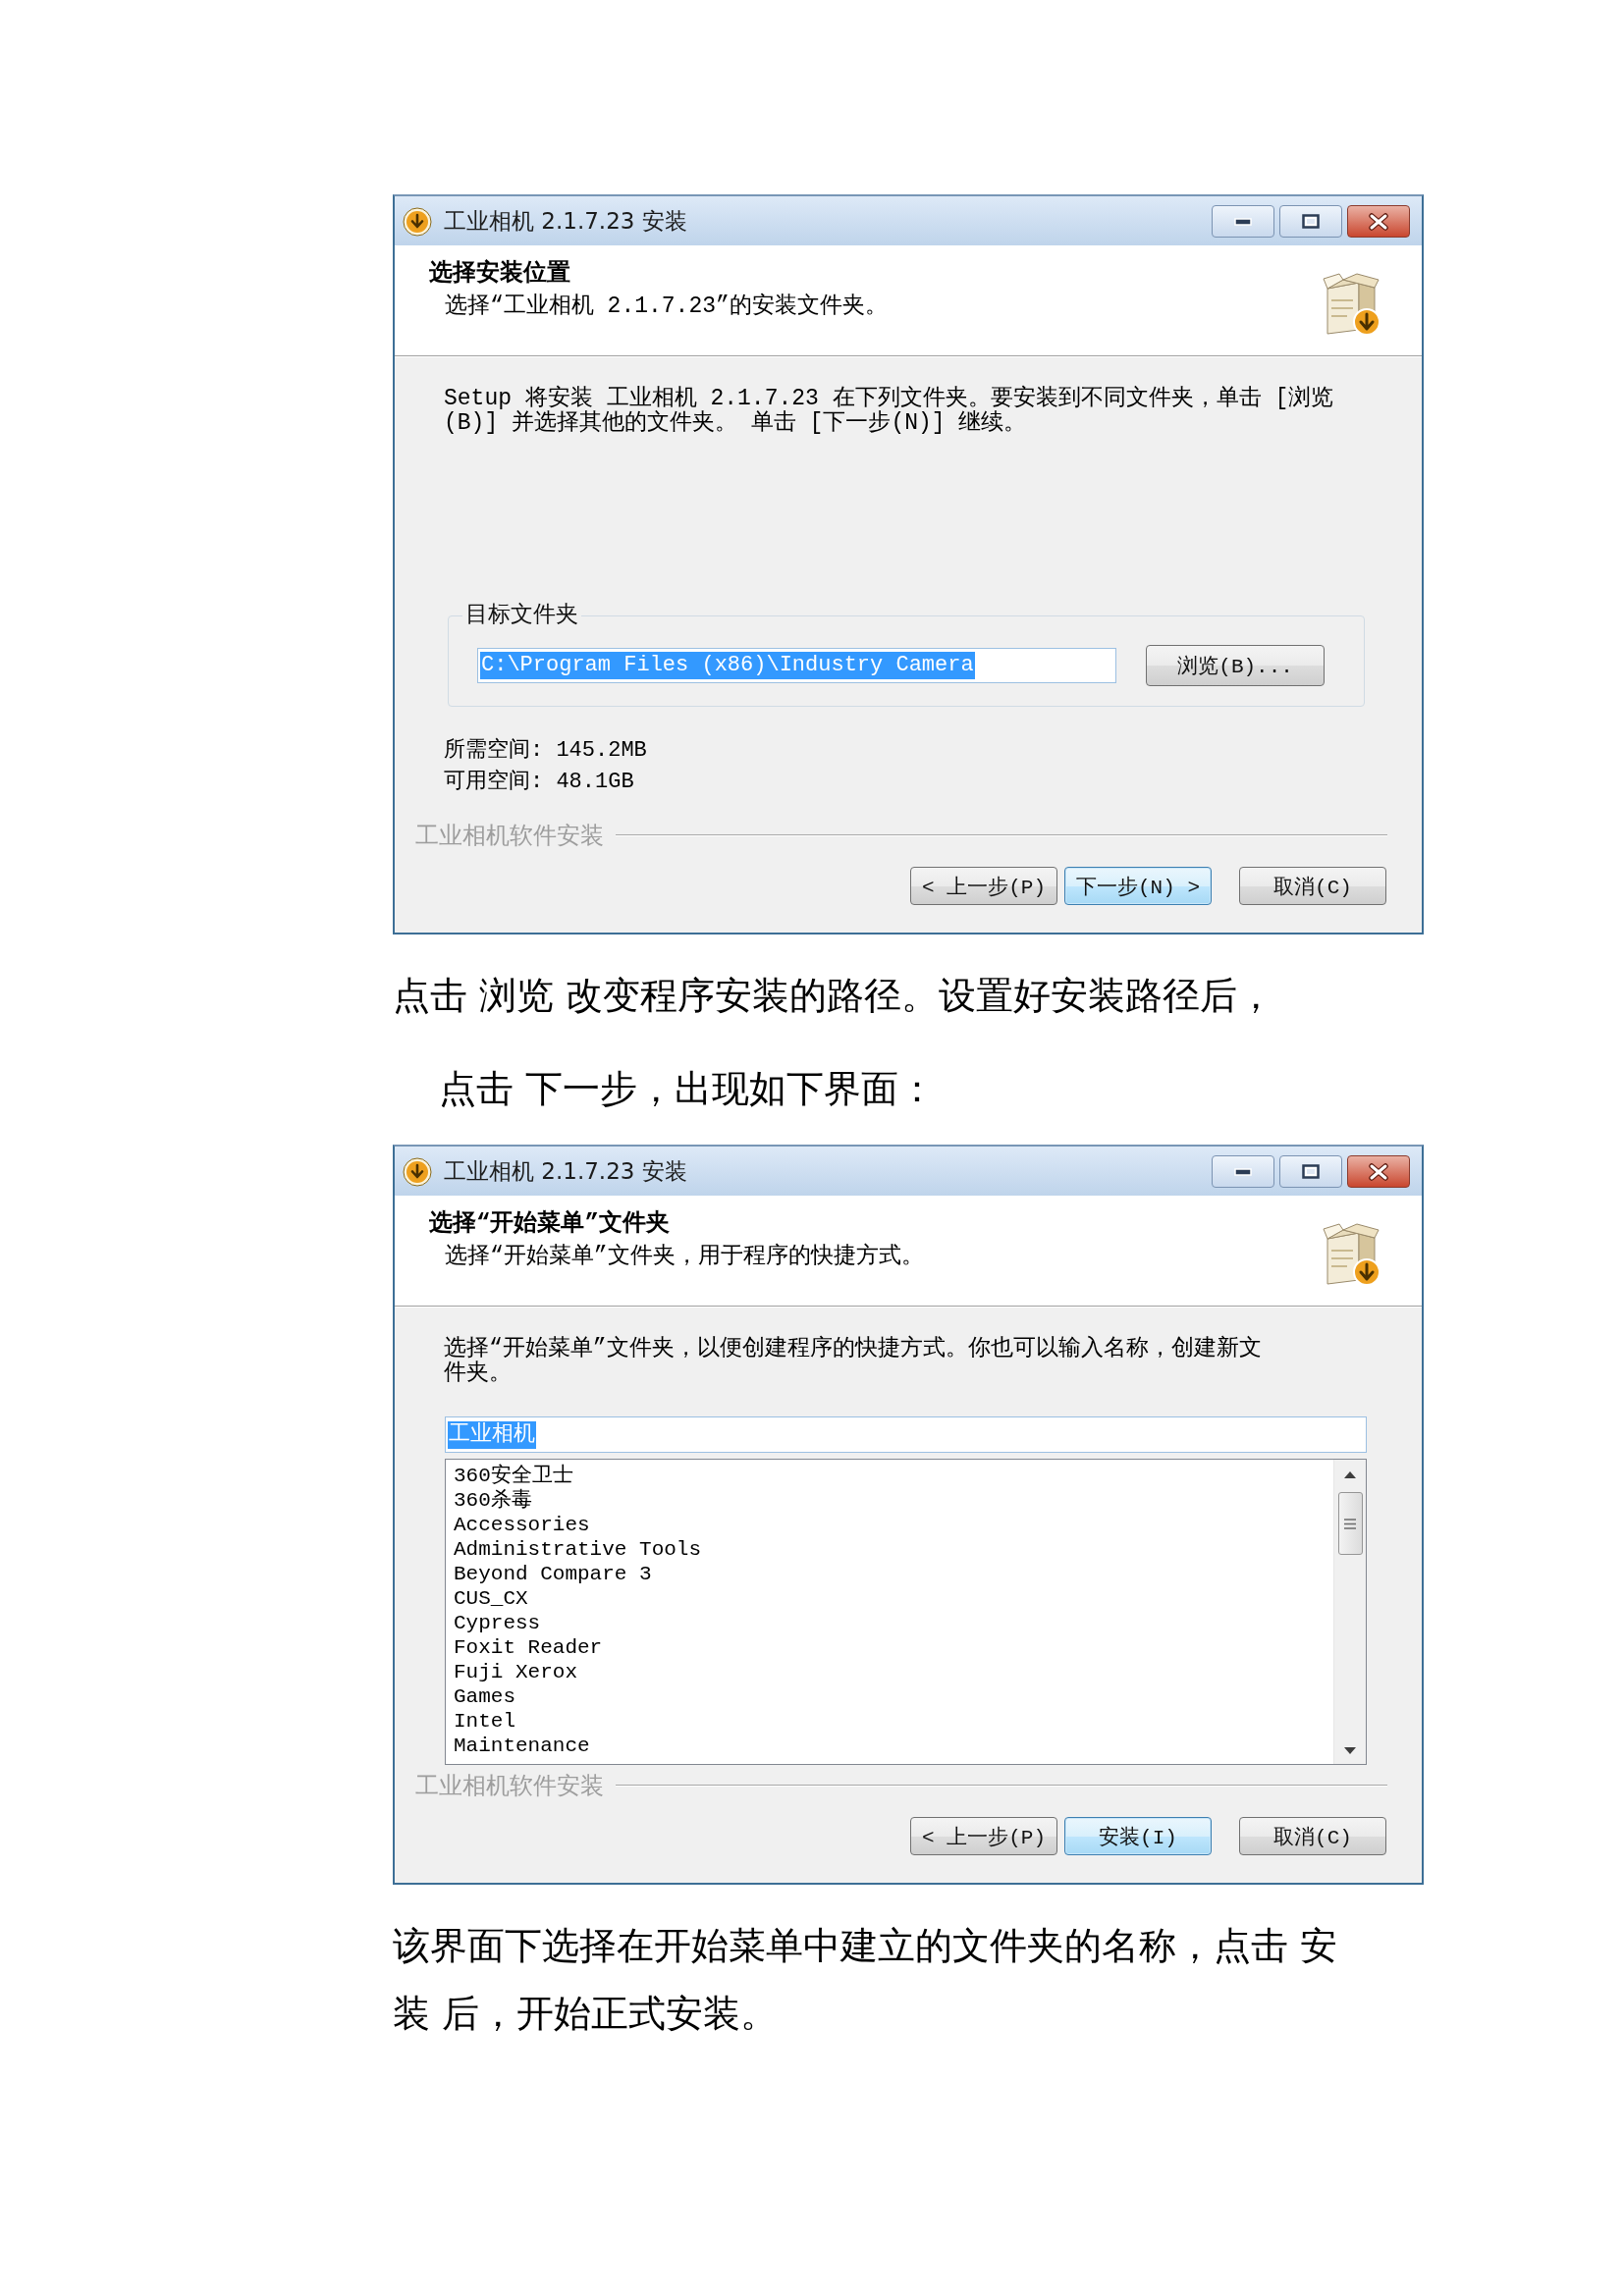  I want to click on scroll-thumb, so click(1350, 1523).